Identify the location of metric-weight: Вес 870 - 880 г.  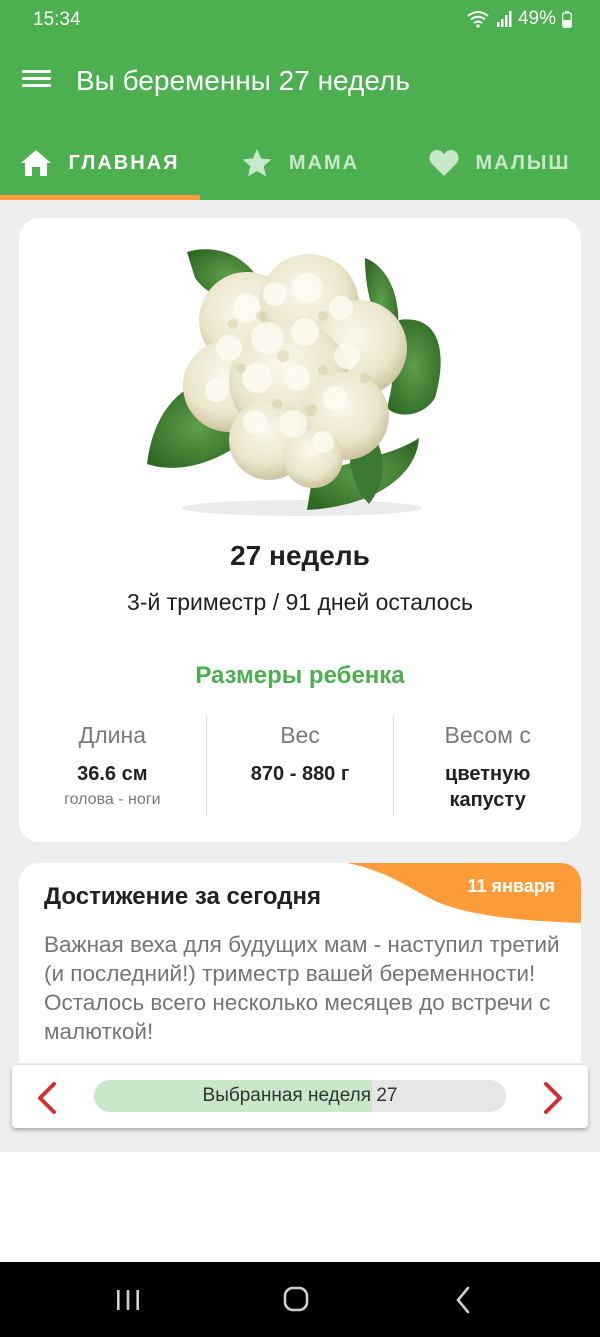
(299, 766).